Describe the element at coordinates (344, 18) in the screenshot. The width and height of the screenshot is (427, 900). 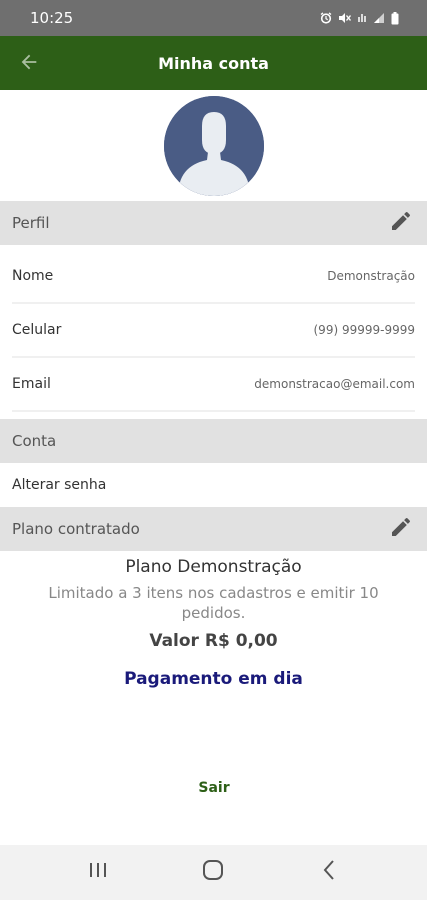
I see `mute-icon` at that location.